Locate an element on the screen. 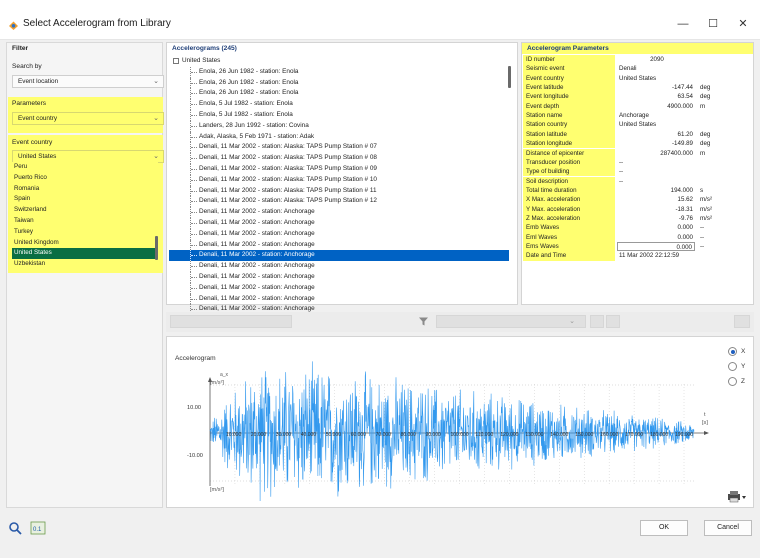 The width and height of the screenshot is (760, 558). accelerogram-item: Landers, 28 Jun 1992 - station: Covina is located at coordinates (339, 126).